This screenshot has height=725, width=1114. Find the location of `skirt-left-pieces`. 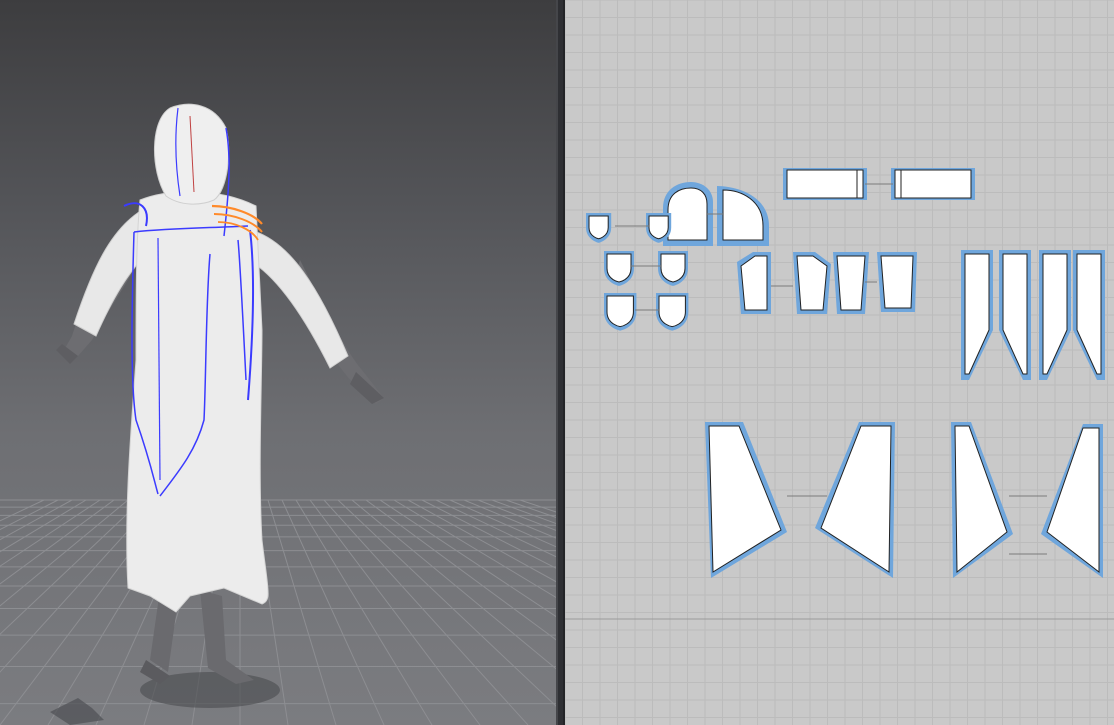

skirt-left-pieces is located at coordinates (800, 500).